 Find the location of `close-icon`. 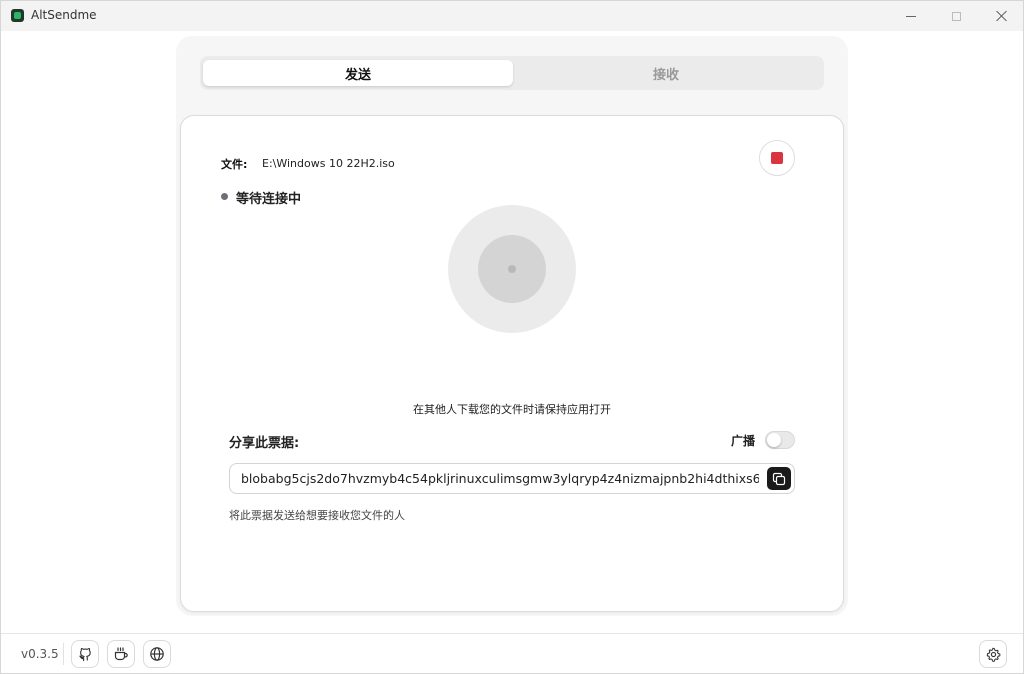

close-icon is located at coordinates (1002, 16).